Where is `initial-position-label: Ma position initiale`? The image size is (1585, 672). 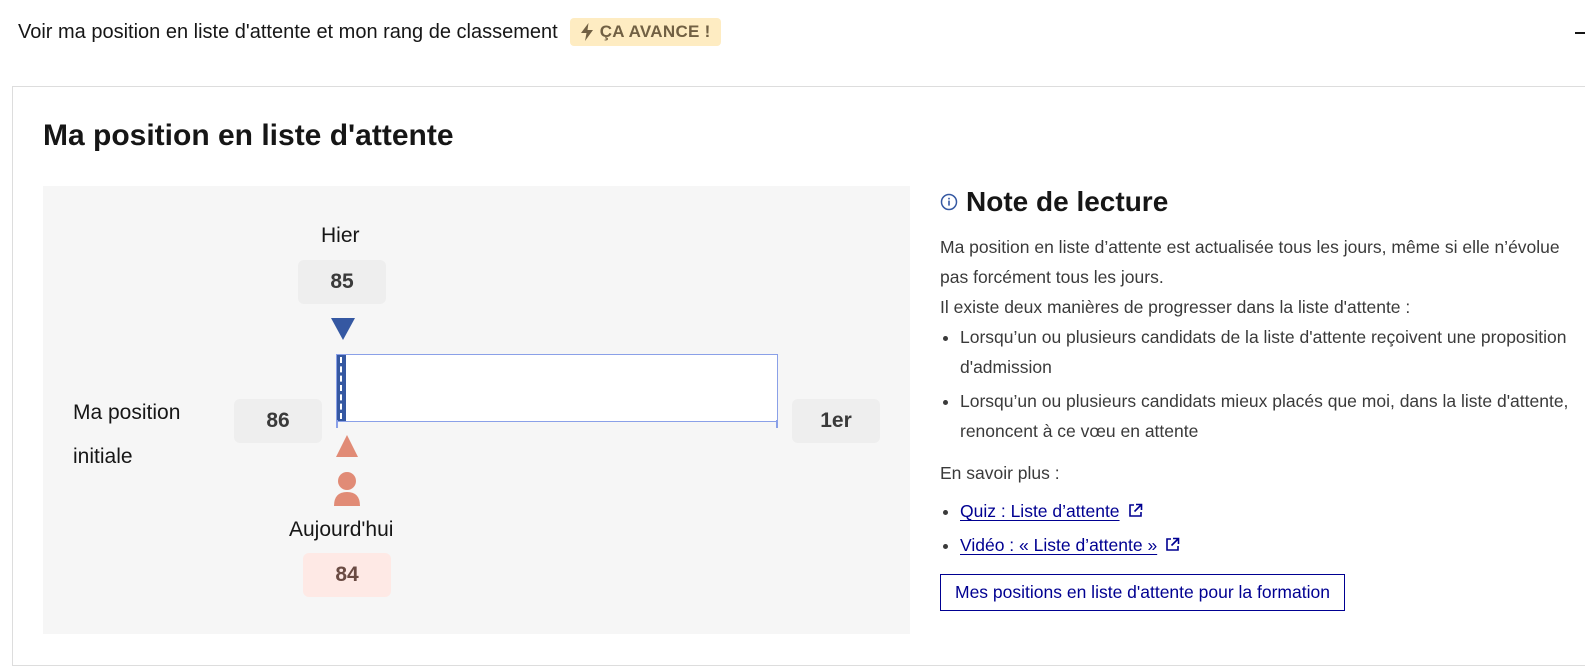 initial-position-label: Ma position initiale is located at coordinates (126, 435).